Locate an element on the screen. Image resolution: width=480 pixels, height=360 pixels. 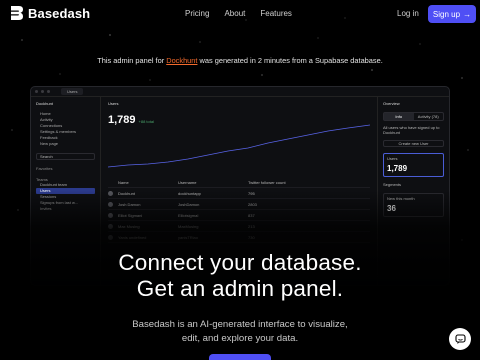
arrow-right-icon: → is located at coordinates (467, 14).